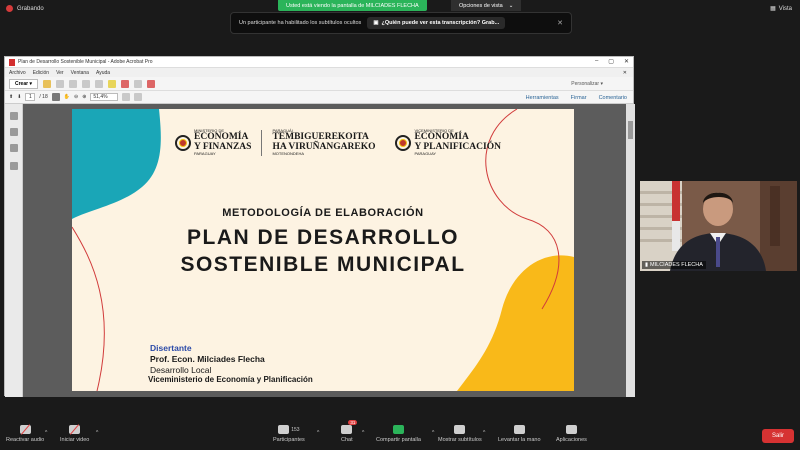 The image size is (800, 450). I want to click on window-controls: – ▢ ✕, so click(612, 61).